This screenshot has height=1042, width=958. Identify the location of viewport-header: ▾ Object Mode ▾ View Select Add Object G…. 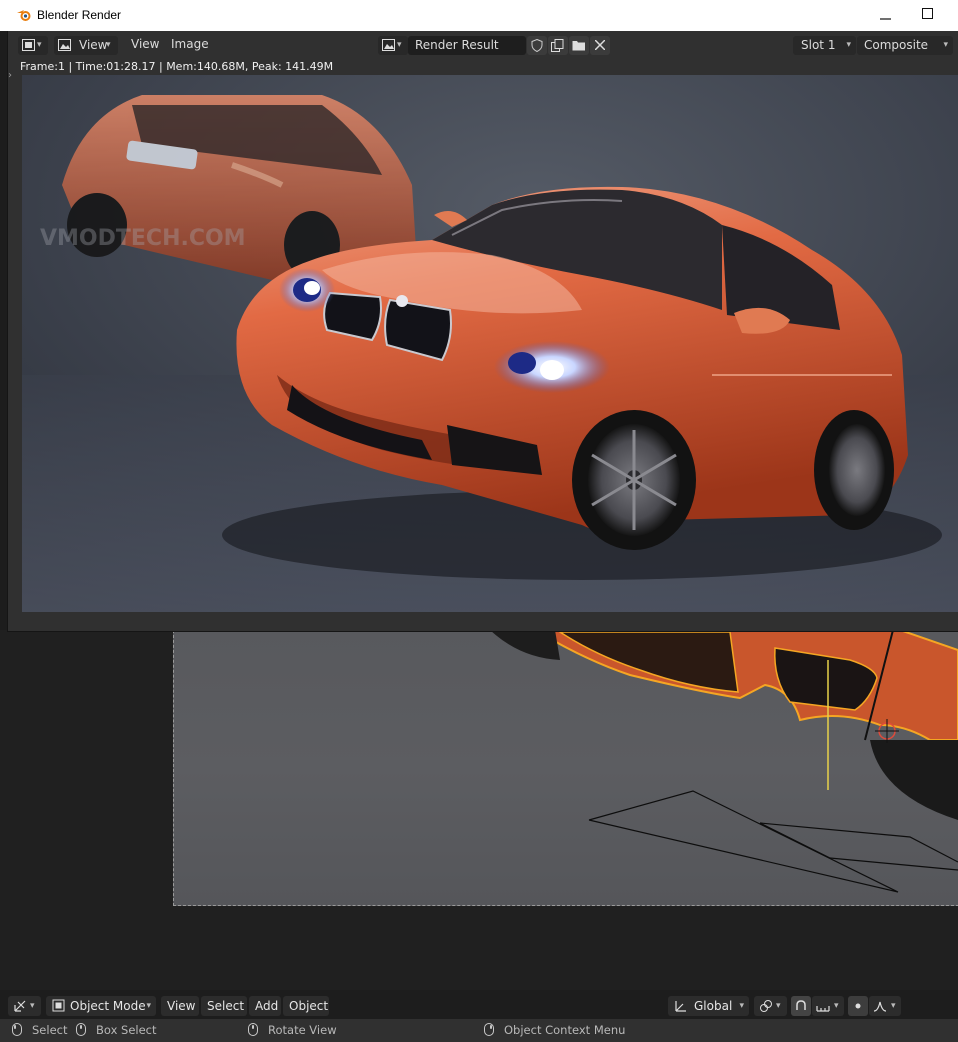
(479, 1006).